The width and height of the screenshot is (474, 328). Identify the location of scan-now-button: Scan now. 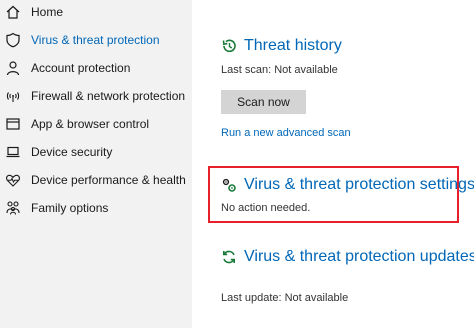
(263, 102).